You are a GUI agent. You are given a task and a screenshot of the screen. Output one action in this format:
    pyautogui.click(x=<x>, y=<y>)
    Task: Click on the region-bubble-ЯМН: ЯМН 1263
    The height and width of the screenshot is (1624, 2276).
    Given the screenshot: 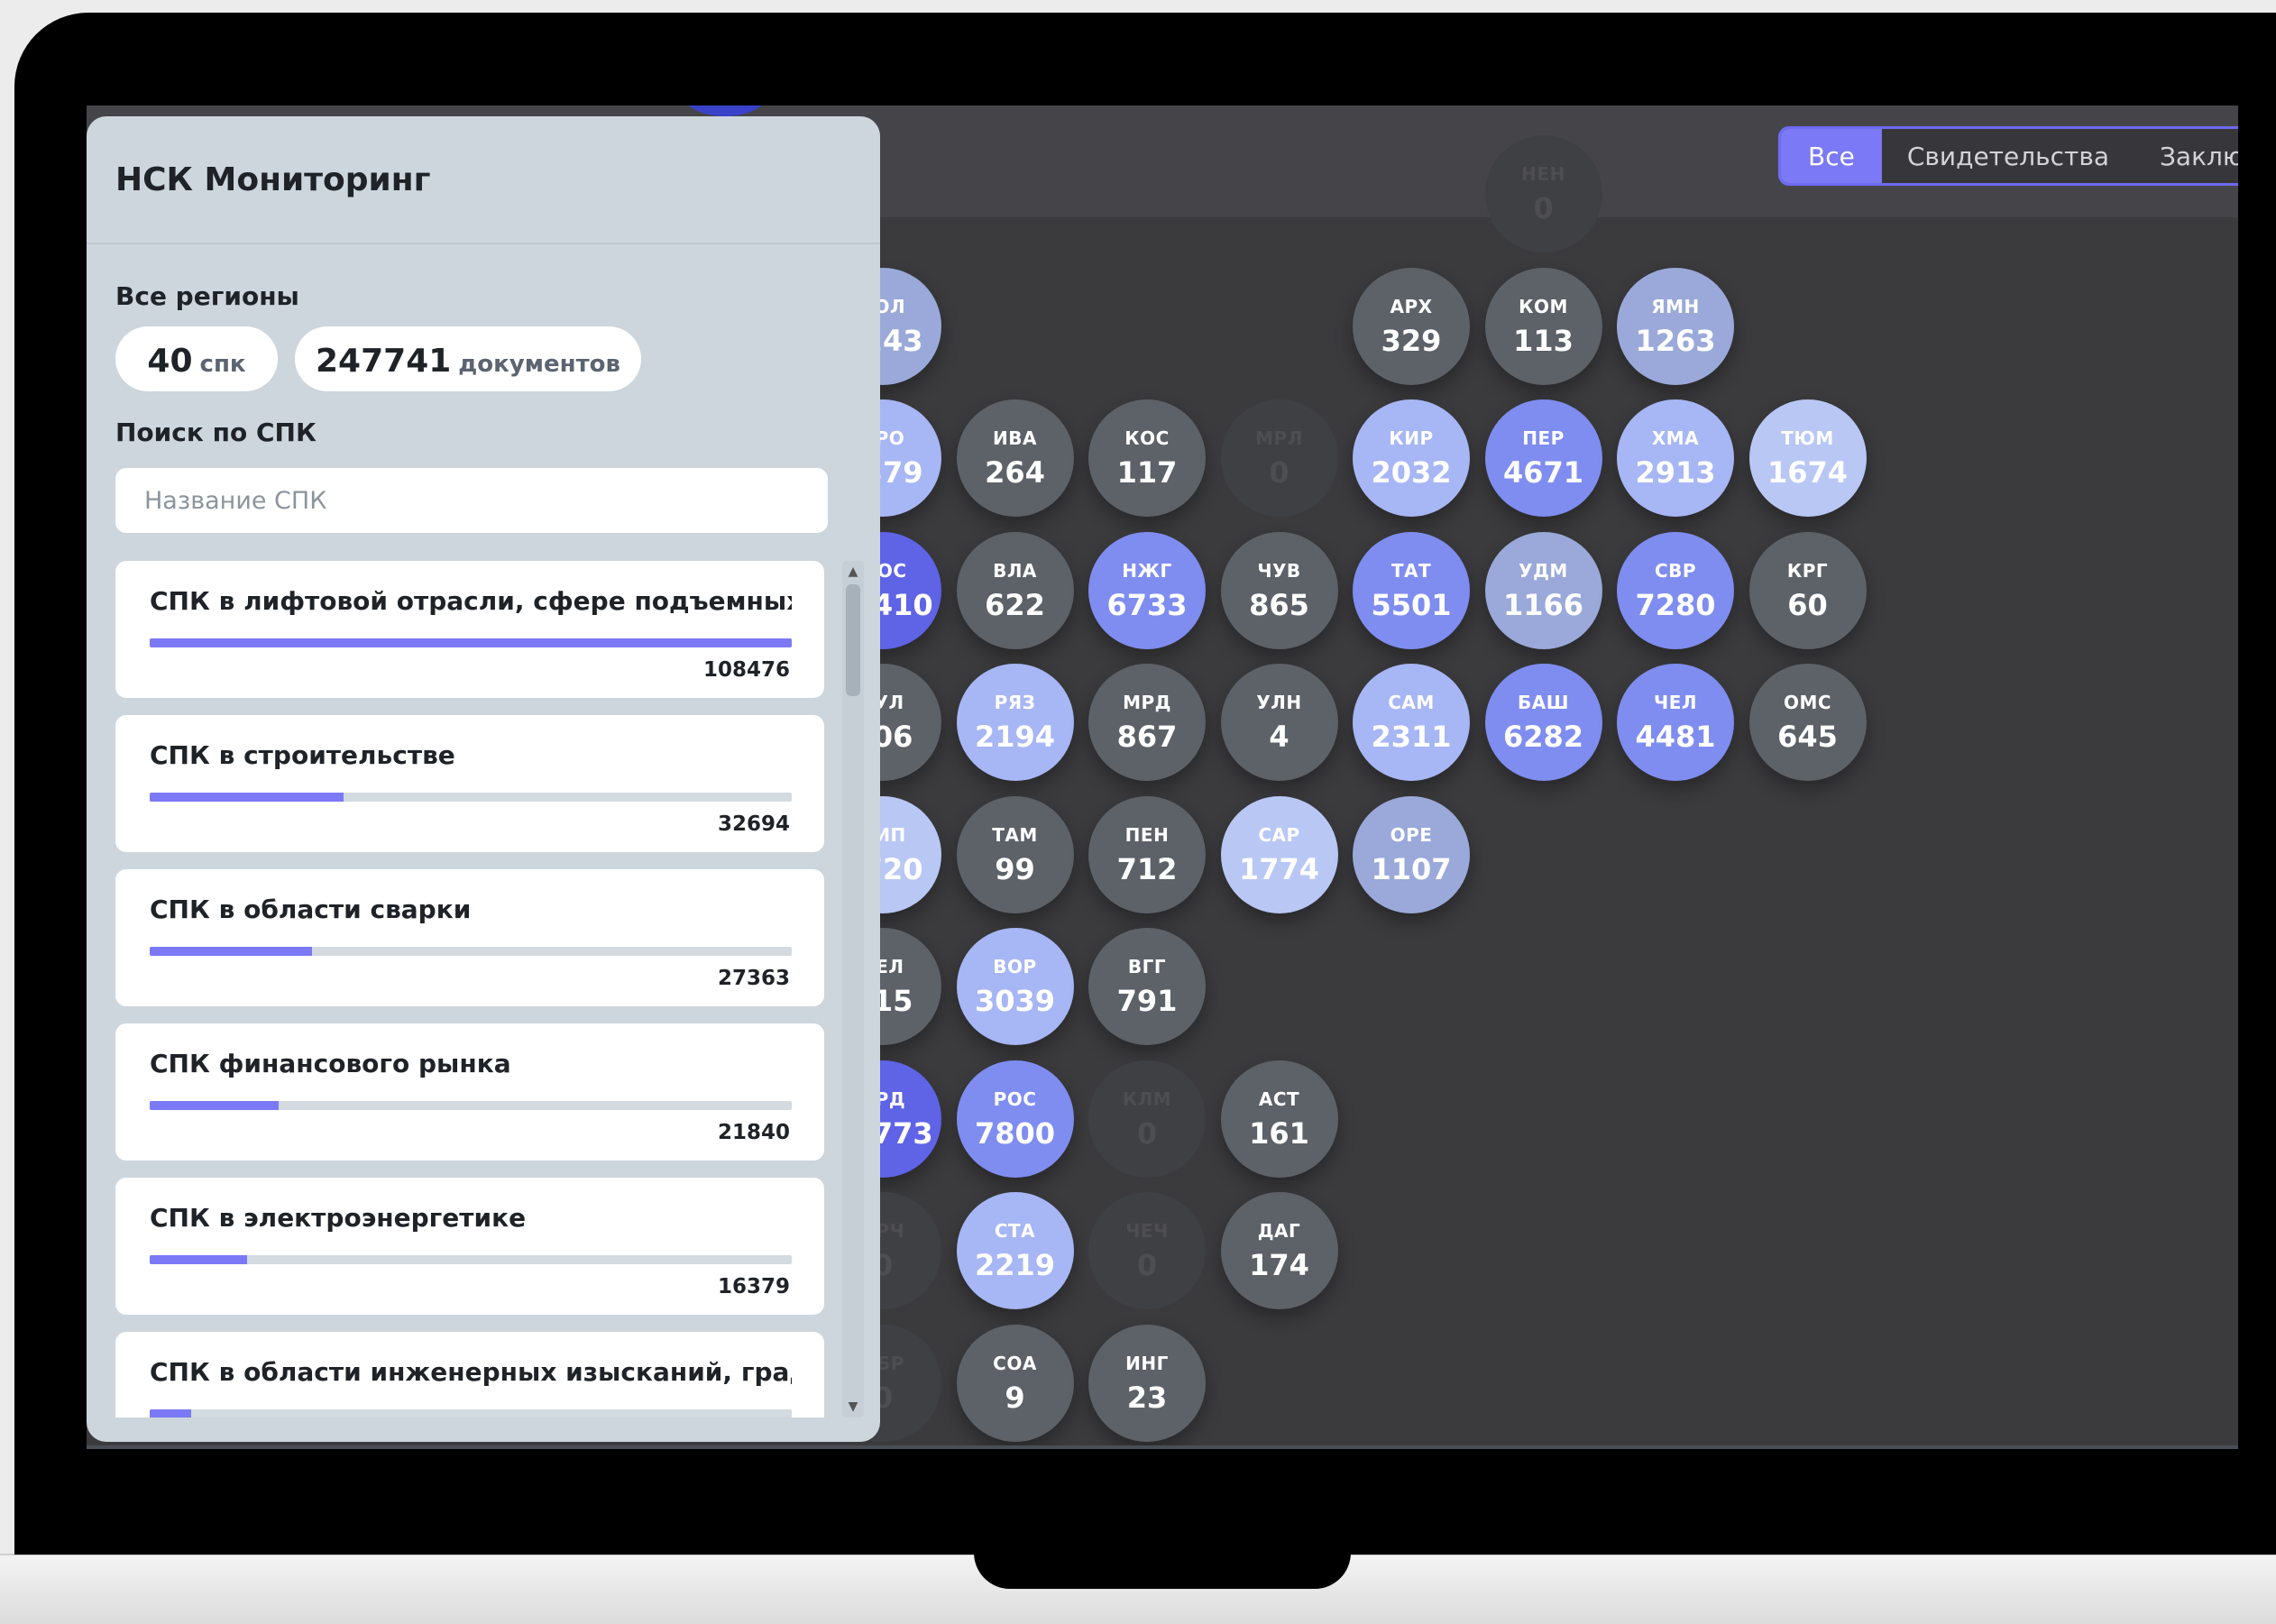 What is the action you would take?
    pyautogui.click(x=1676, y=326)
    